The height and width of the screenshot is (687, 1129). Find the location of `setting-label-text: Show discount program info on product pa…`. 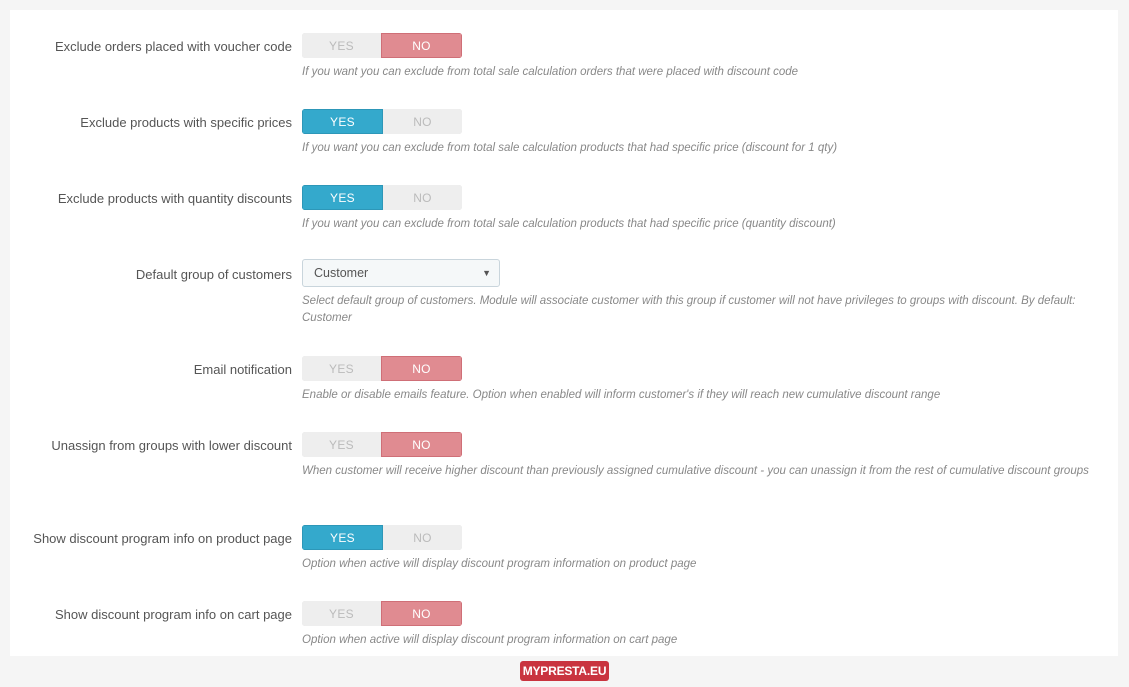

setting-label-text: Show discount program info on product pa… is located at coordinates (162, 538).